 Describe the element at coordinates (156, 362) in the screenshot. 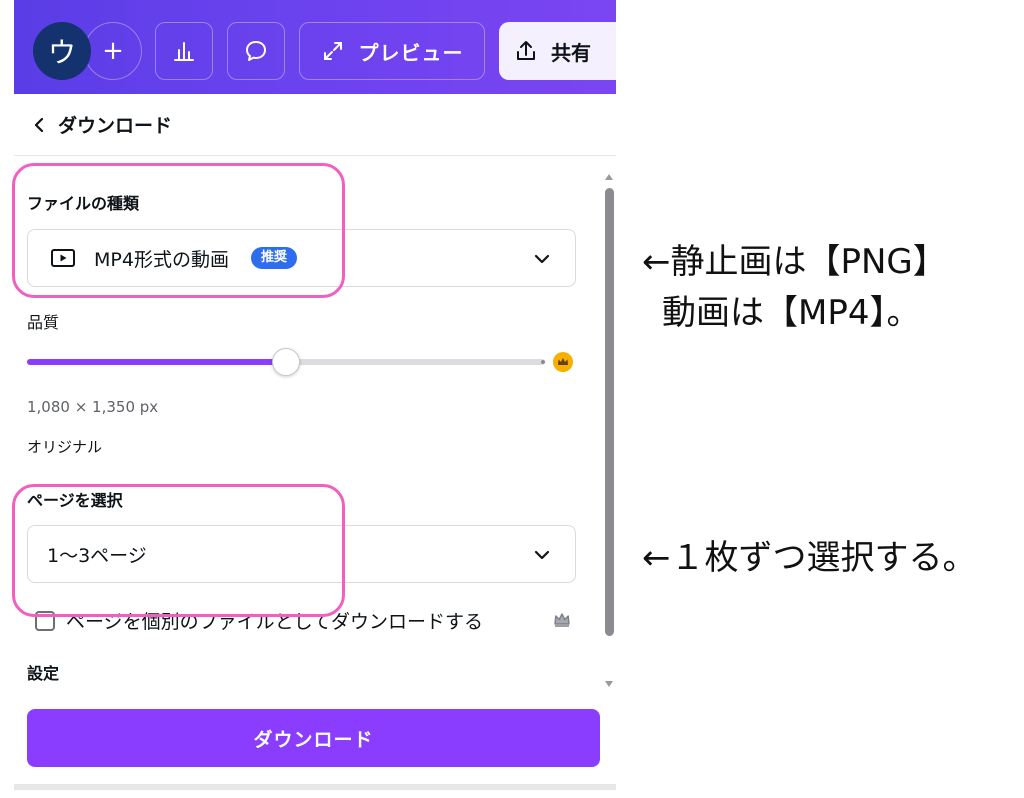

I see `quality-slider-fill` at that location.